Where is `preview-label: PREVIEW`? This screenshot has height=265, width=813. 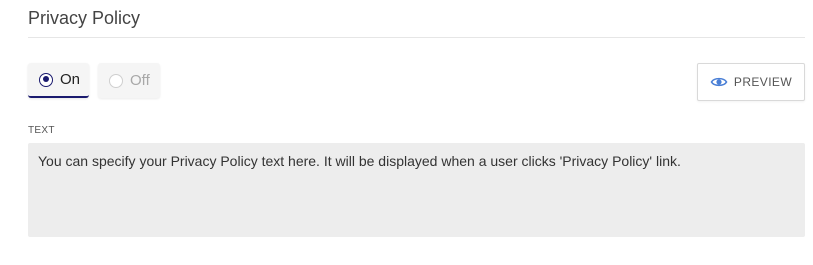 preview-label: PREVIEW is located at coordinates (763, 82).